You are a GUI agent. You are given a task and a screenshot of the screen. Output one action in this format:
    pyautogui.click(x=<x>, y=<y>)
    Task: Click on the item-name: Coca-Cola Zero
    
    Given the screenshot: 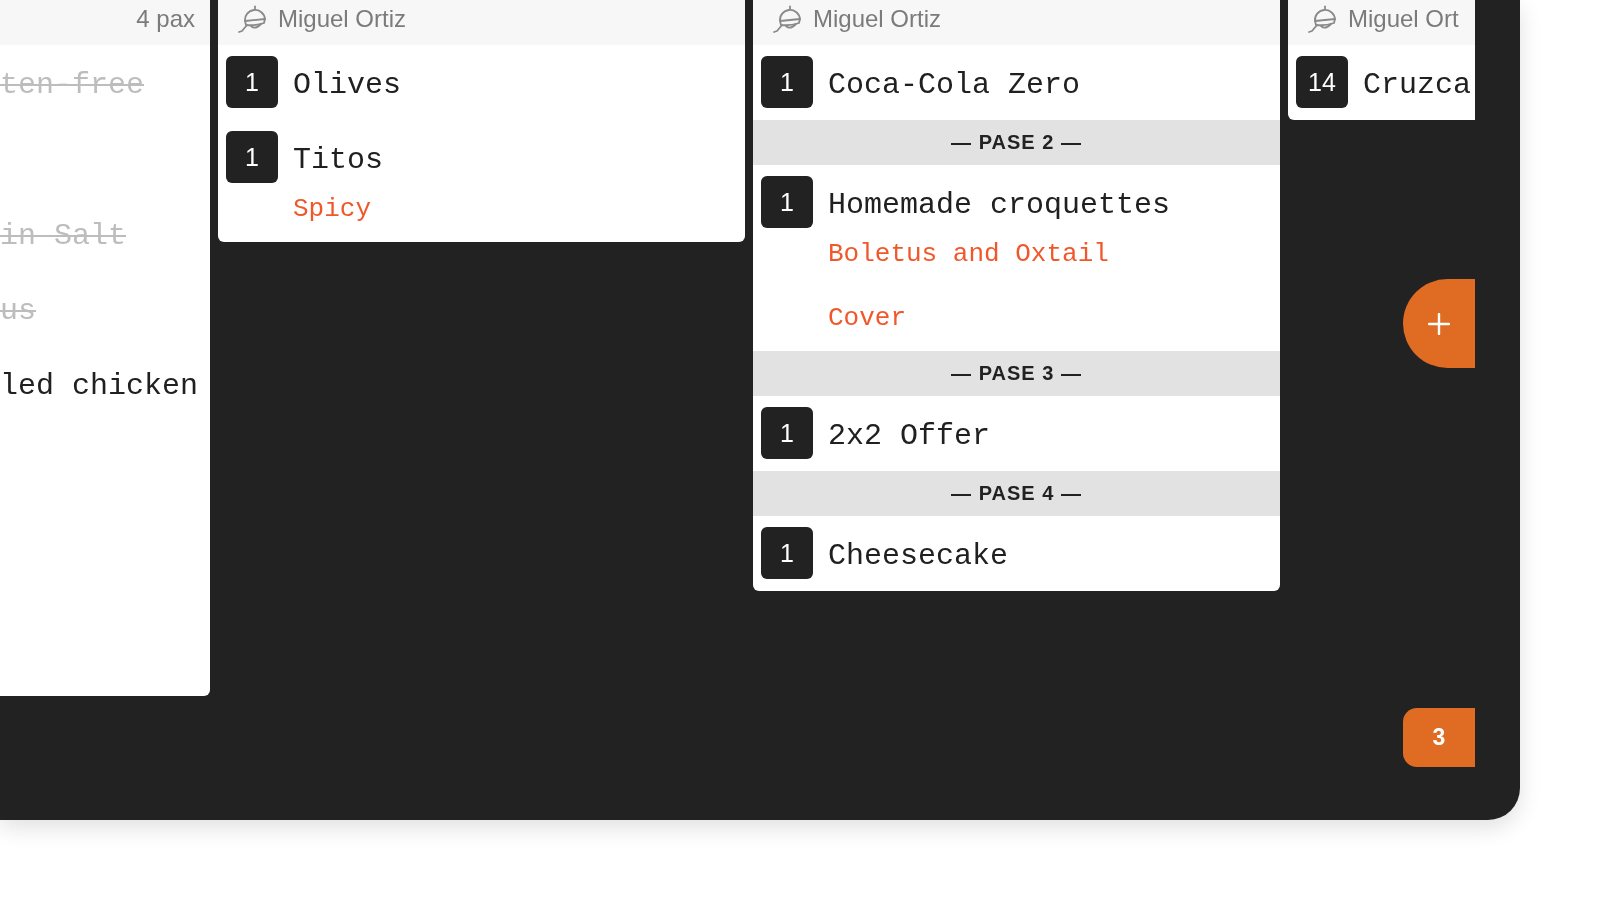 What is the action you would take?
    pyautogui.click(x=954, y=85)
    